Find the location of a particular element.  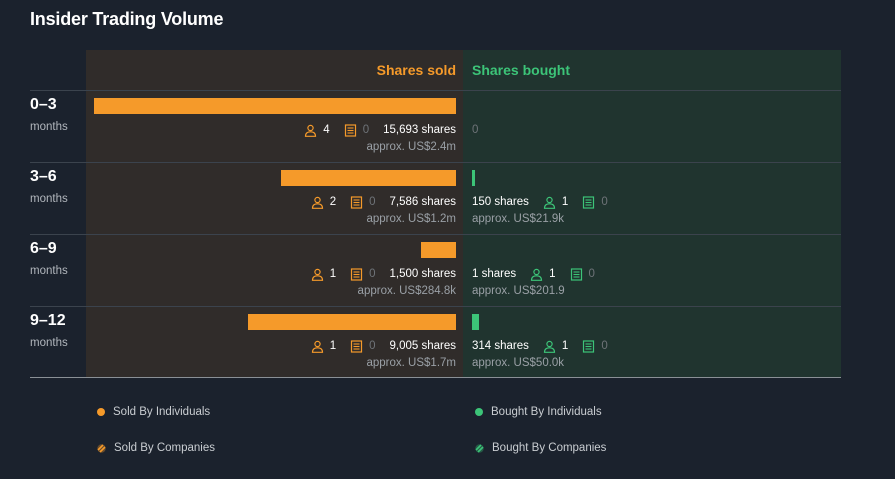

bought-approx-value: approx. US$201.9 is located at coordinates (518, 291).